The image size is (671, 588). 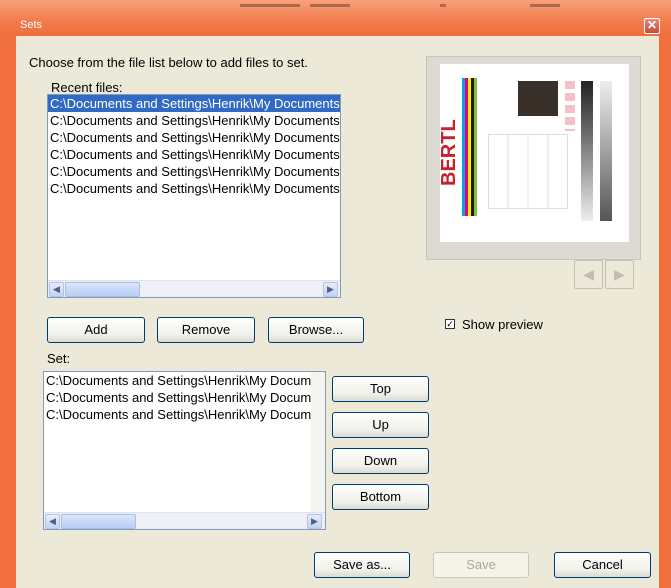 What do you see at coordinates (538, 98) in the screenshot?
I see `preview-photo` at bounding box center [538, 98].